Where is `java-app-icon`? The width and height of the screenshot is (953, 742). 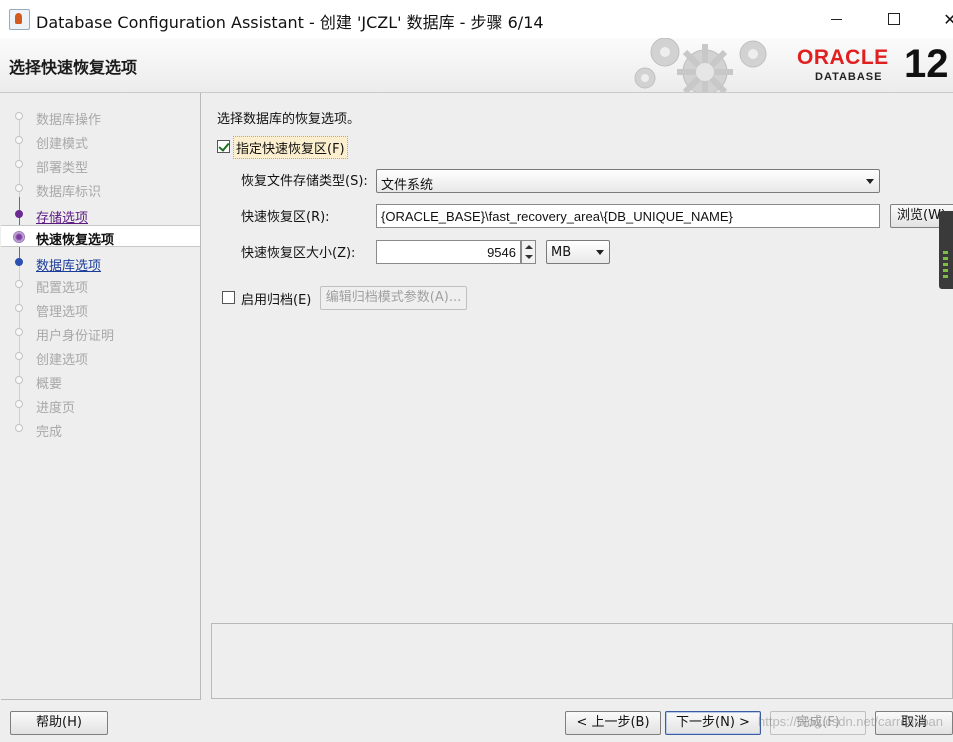 java-app-icon is located at coordinates (19, 19).